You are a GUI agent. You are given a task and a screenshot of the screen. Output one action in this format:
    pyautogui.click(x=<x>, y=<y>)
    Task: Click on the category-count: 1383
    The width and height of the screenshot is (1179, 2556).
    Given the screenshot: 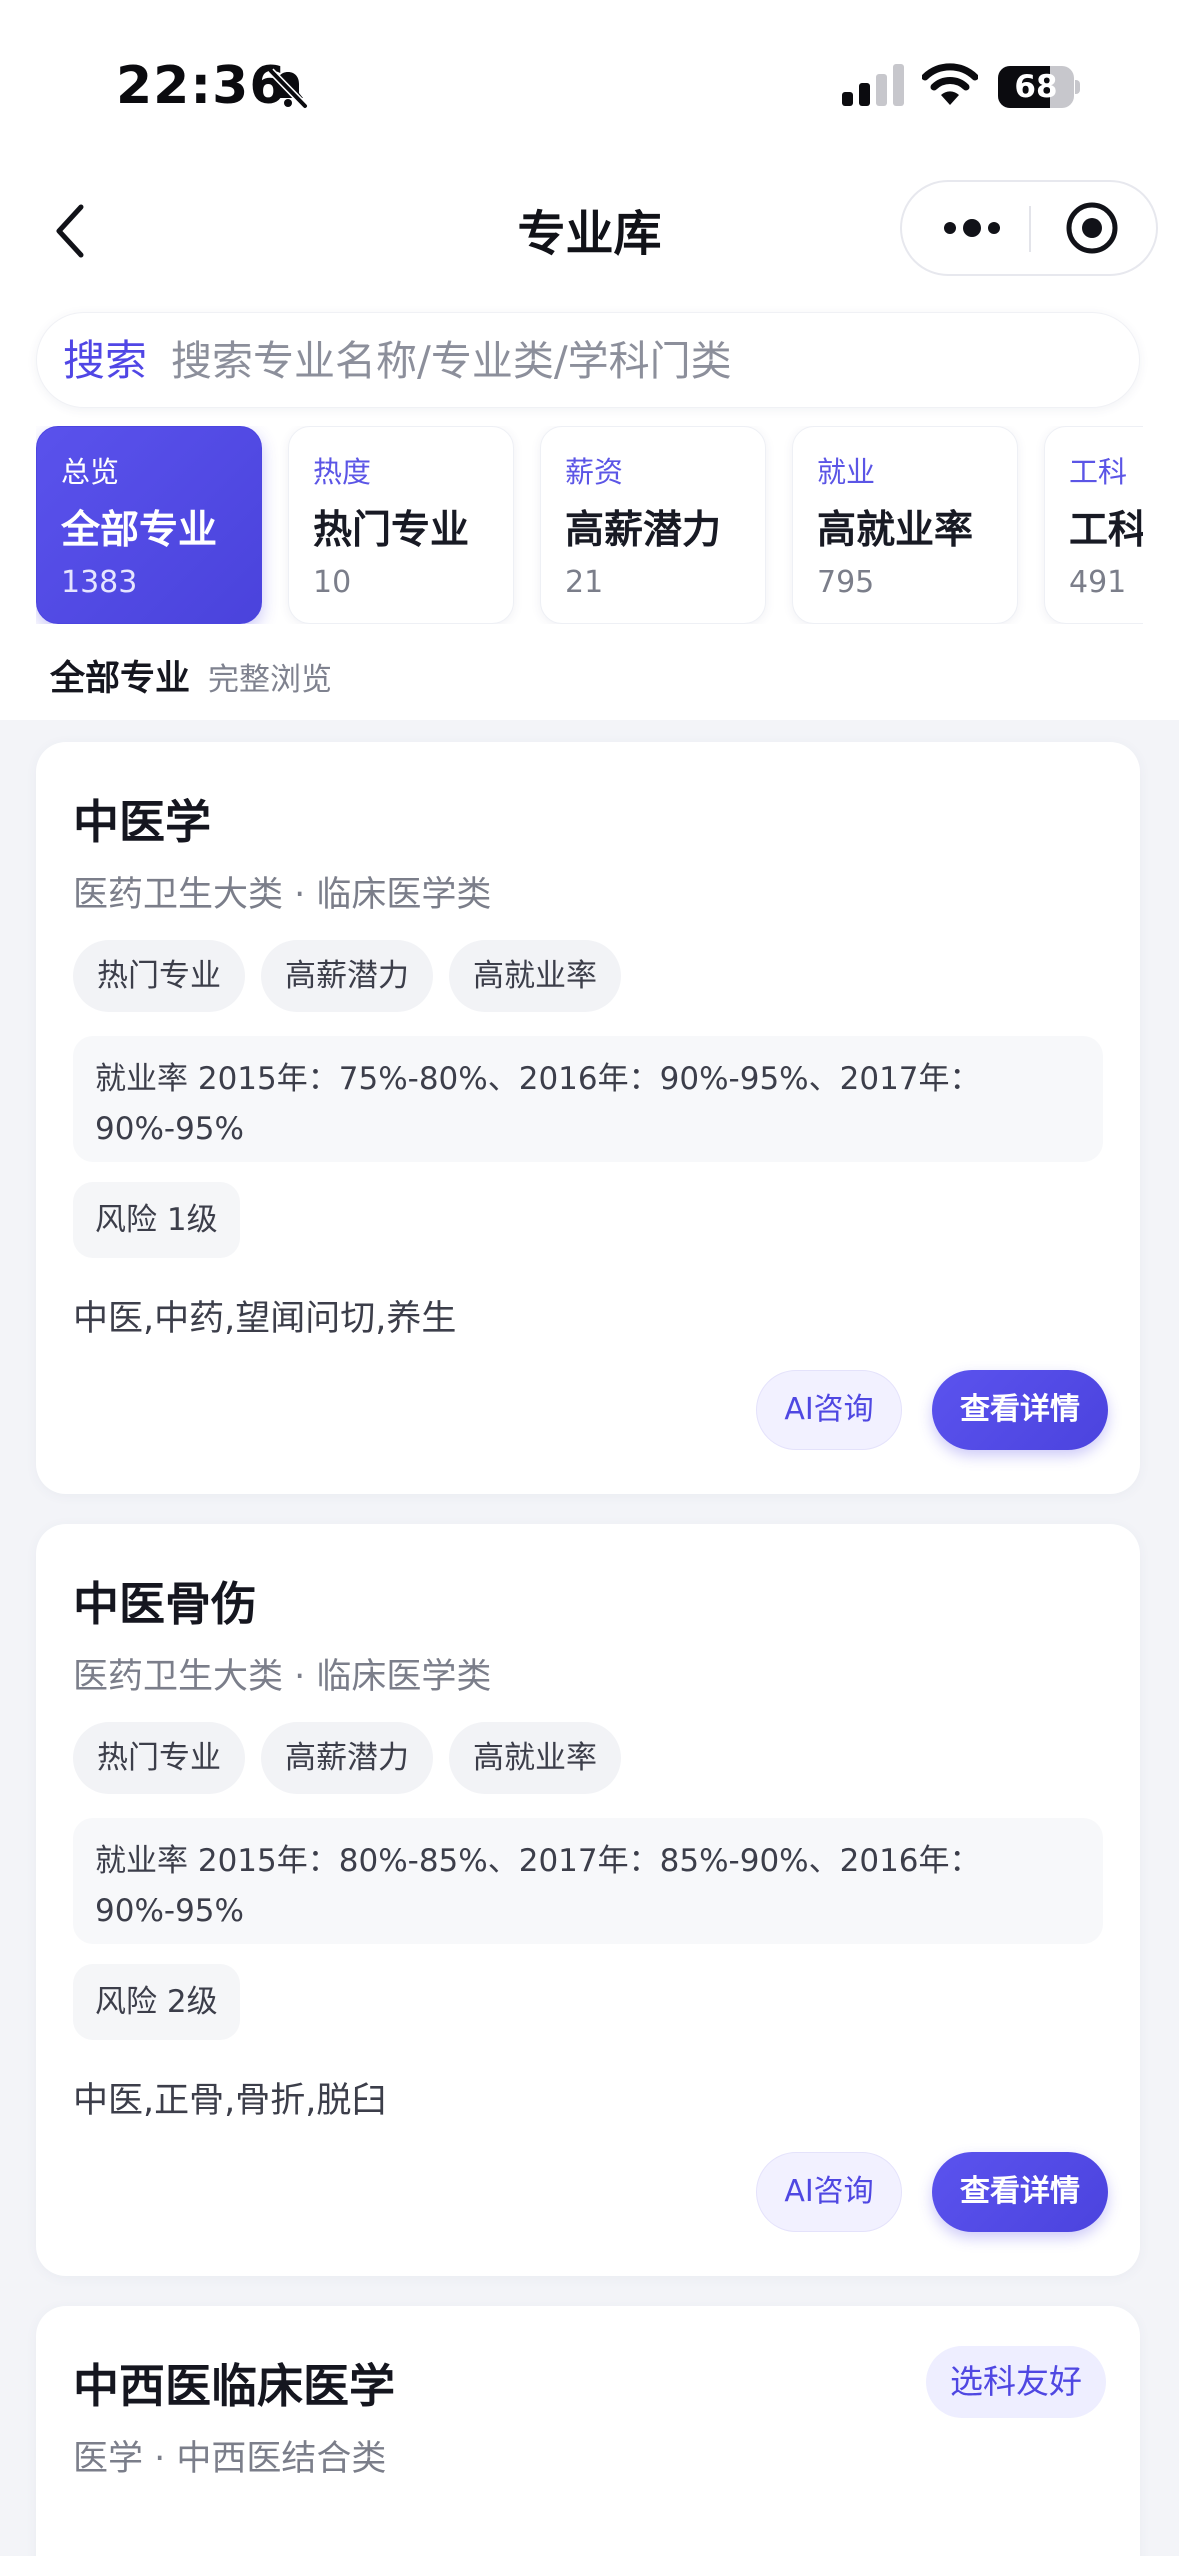 What is the action you would take?
    pyautogui.click(x=99, y=582)
    